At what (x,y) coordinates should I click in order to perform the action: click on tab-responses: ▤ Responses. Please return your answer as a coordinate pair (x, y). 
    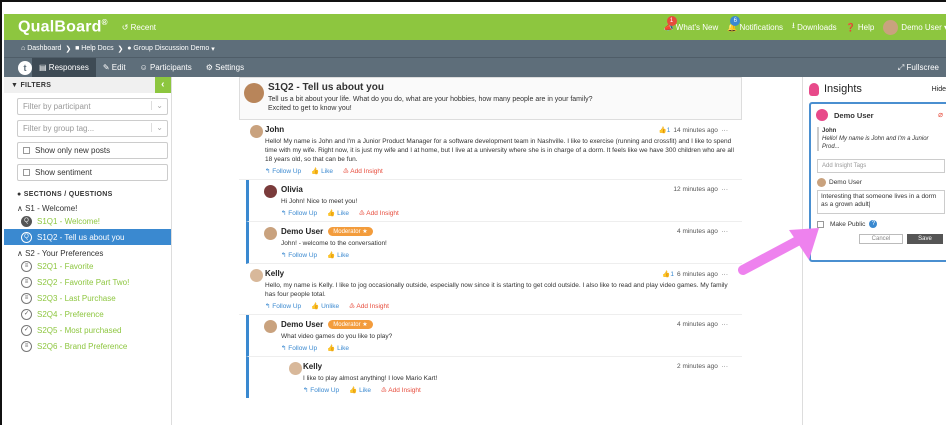
    Looking at the image, I should click on (64, 67).